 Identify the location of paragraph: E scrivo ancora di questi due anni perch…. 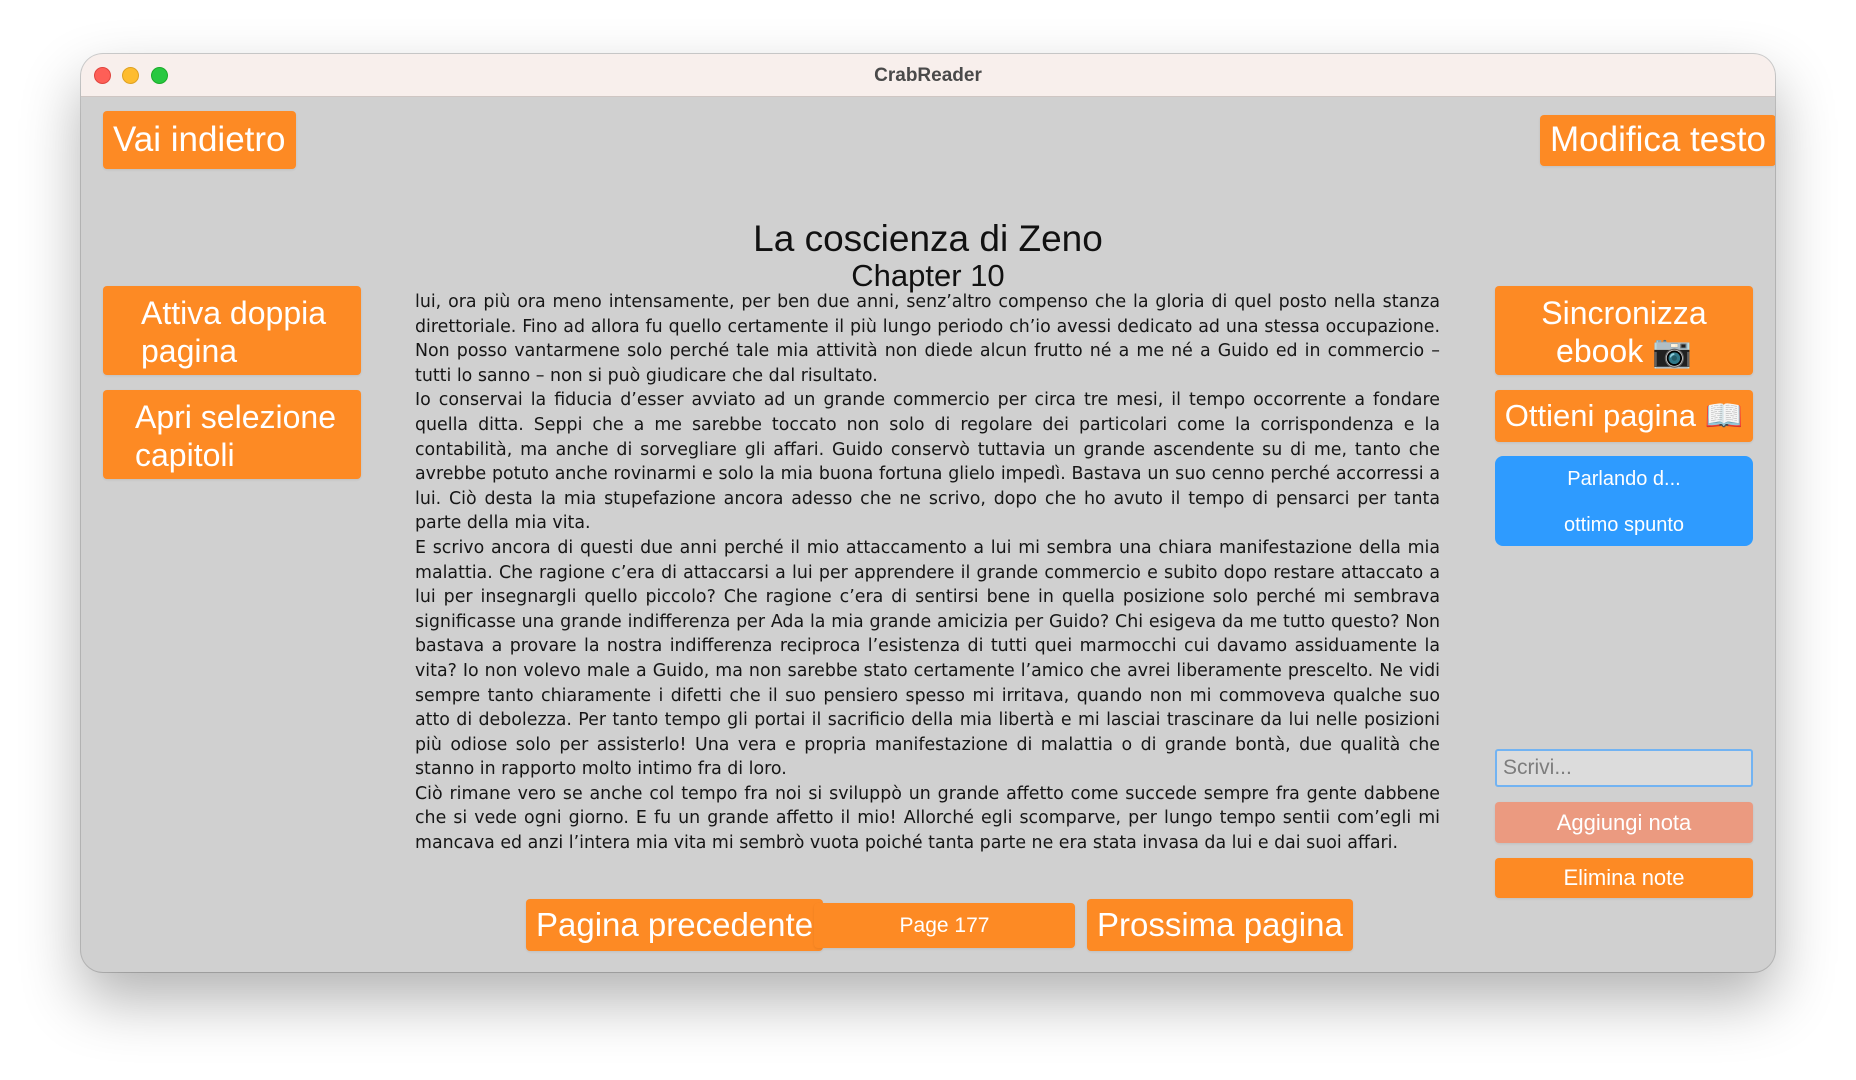
(927, 658).